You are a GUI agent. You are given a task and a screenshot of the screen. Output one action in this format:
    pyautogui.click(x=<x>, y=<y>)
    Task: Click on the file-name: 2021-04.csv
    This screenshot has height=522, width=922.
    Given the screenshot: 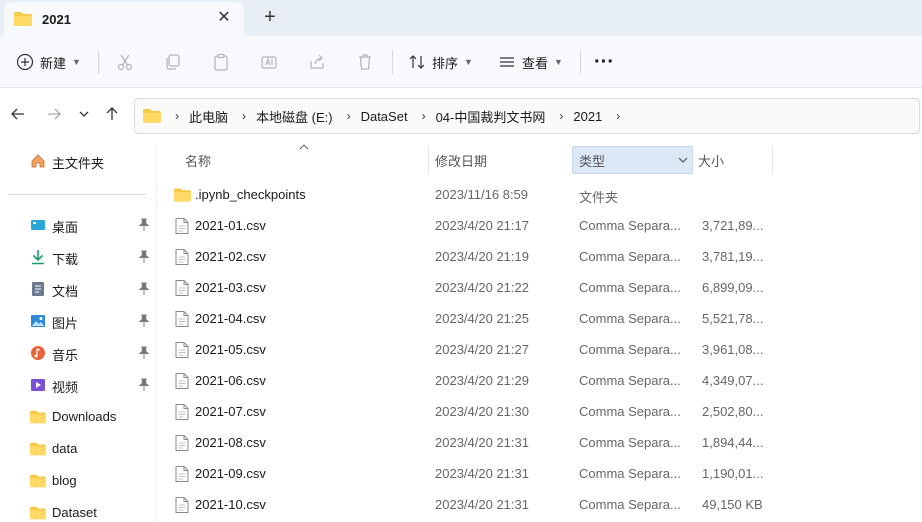 What is the action you would take?
    pyautogui.click(x=230, y=318)
    